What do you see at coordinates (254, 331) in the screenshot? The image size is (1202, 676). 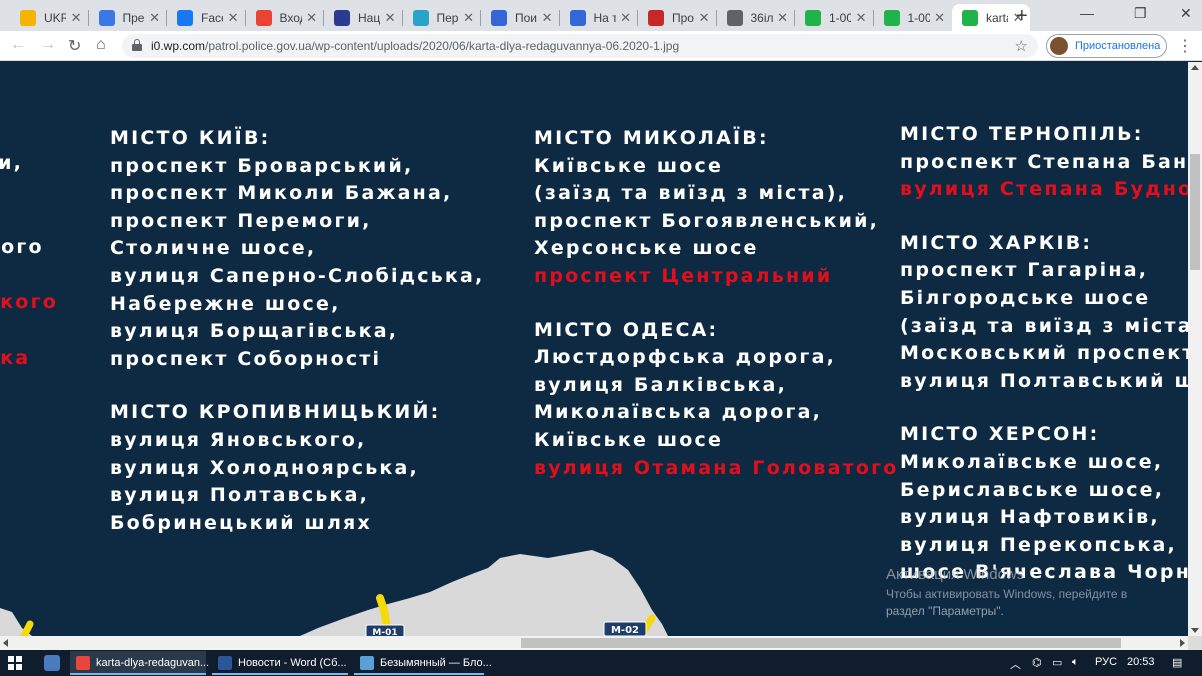 I see `street-text: вулиця Борщагівська,` at bounding box center [254, 331].